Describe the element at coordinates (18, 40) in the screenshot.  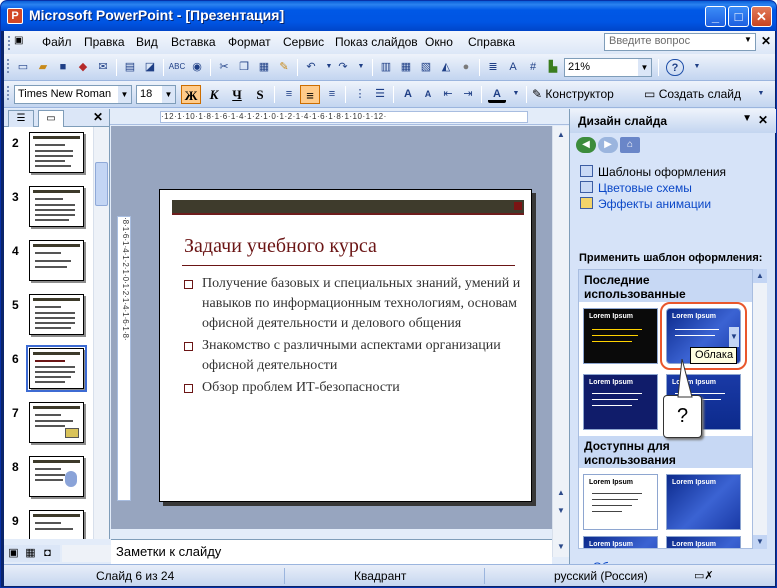
I see `doc-icon: ▣` at that location.